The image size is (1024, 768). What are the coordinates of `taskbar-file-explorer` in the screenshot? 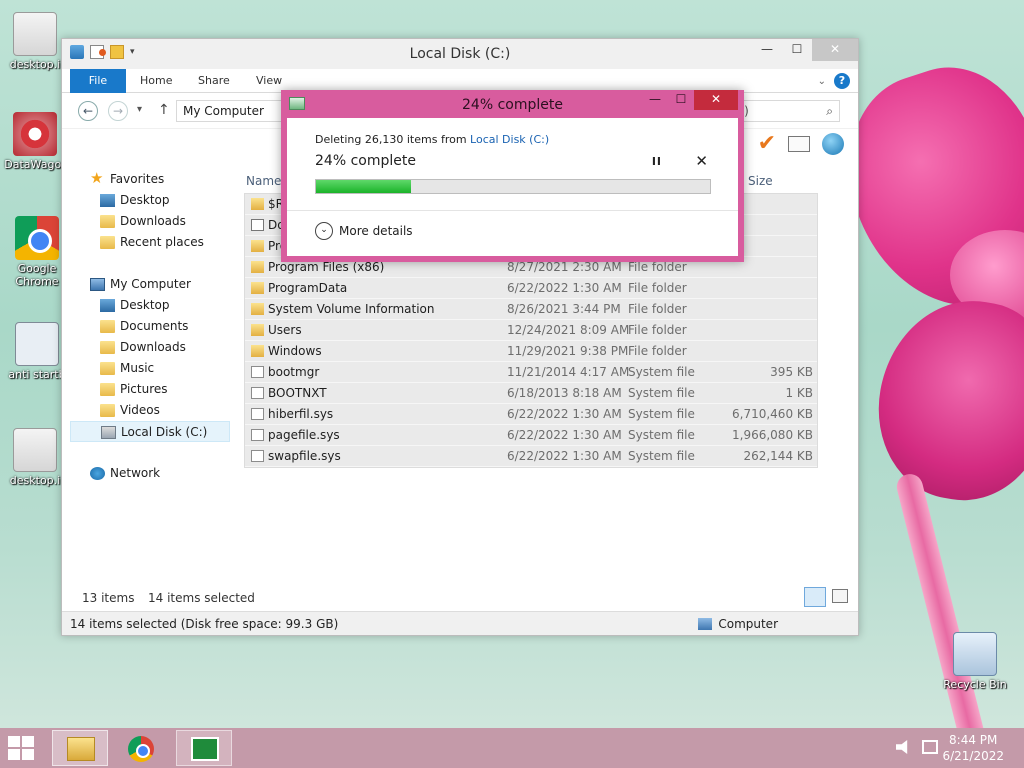 It's located at (80, 748).